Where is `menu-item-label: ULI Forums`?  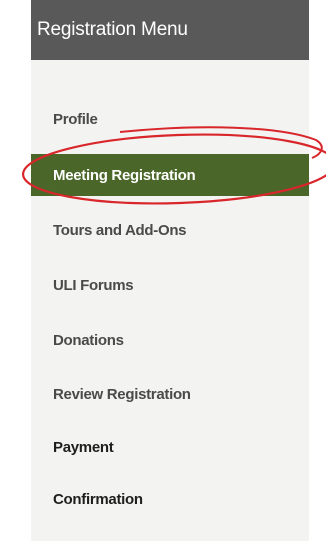
menu-item-label: ULI Forums is located at coordinates (93, 285).